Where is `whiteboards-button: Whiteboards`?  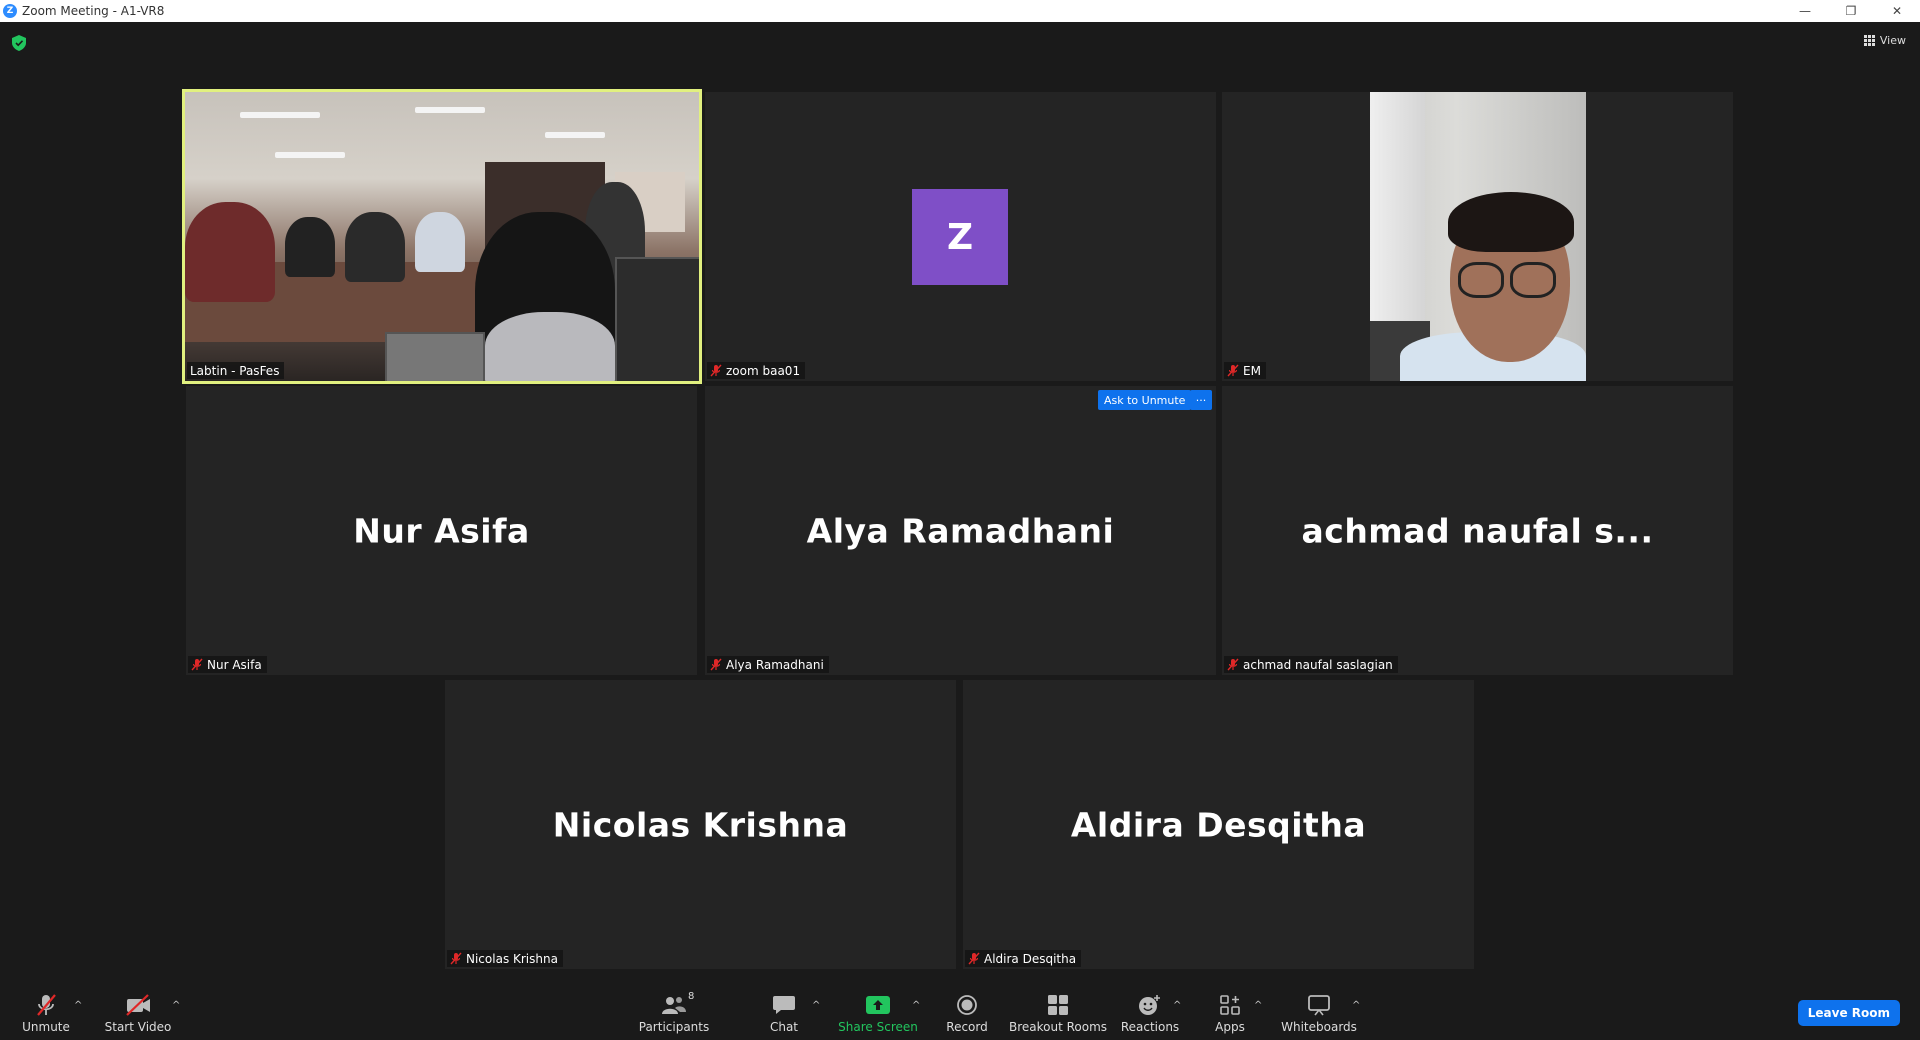
whiteboards-button: Whiteboards is located at coordinates (1319, 1012).